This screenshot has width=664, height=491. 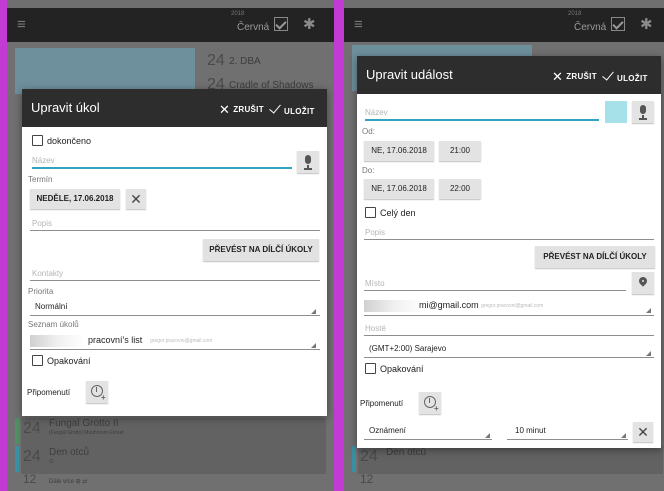 I want to click on task-list-select: pracovní's list, so click(x=115, y=340).